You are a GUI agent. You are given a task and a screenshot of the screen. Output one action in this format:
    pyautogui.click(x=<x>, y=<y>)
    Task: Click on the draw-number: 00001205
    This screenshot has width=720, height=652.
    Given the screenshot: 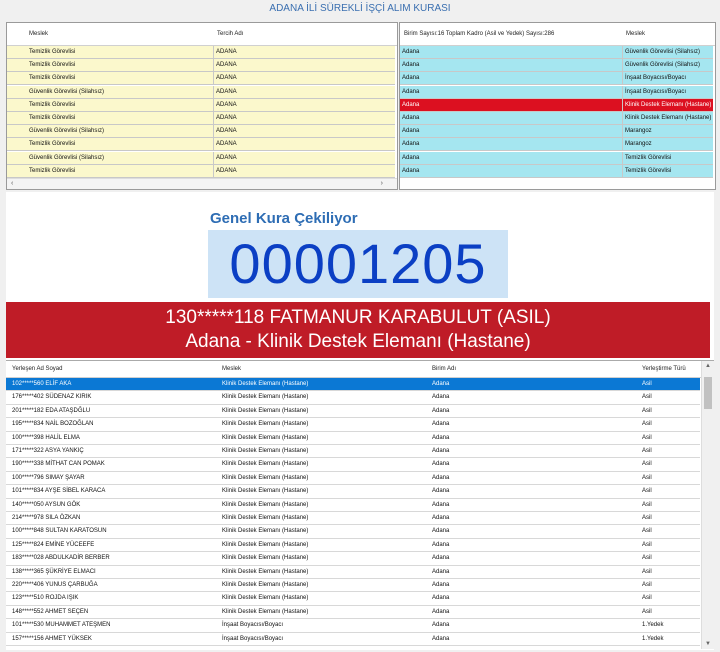 What is the action you would take?
    pyautogui.click(x=358, y=264)
    